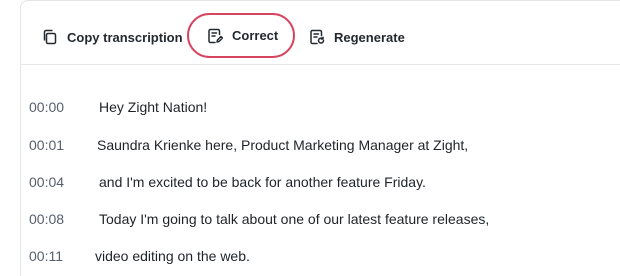 The image size is (620, 276). Describe the element at coordinates (219, 36) in the screenshot. I see `edit-document-icon` at that location.